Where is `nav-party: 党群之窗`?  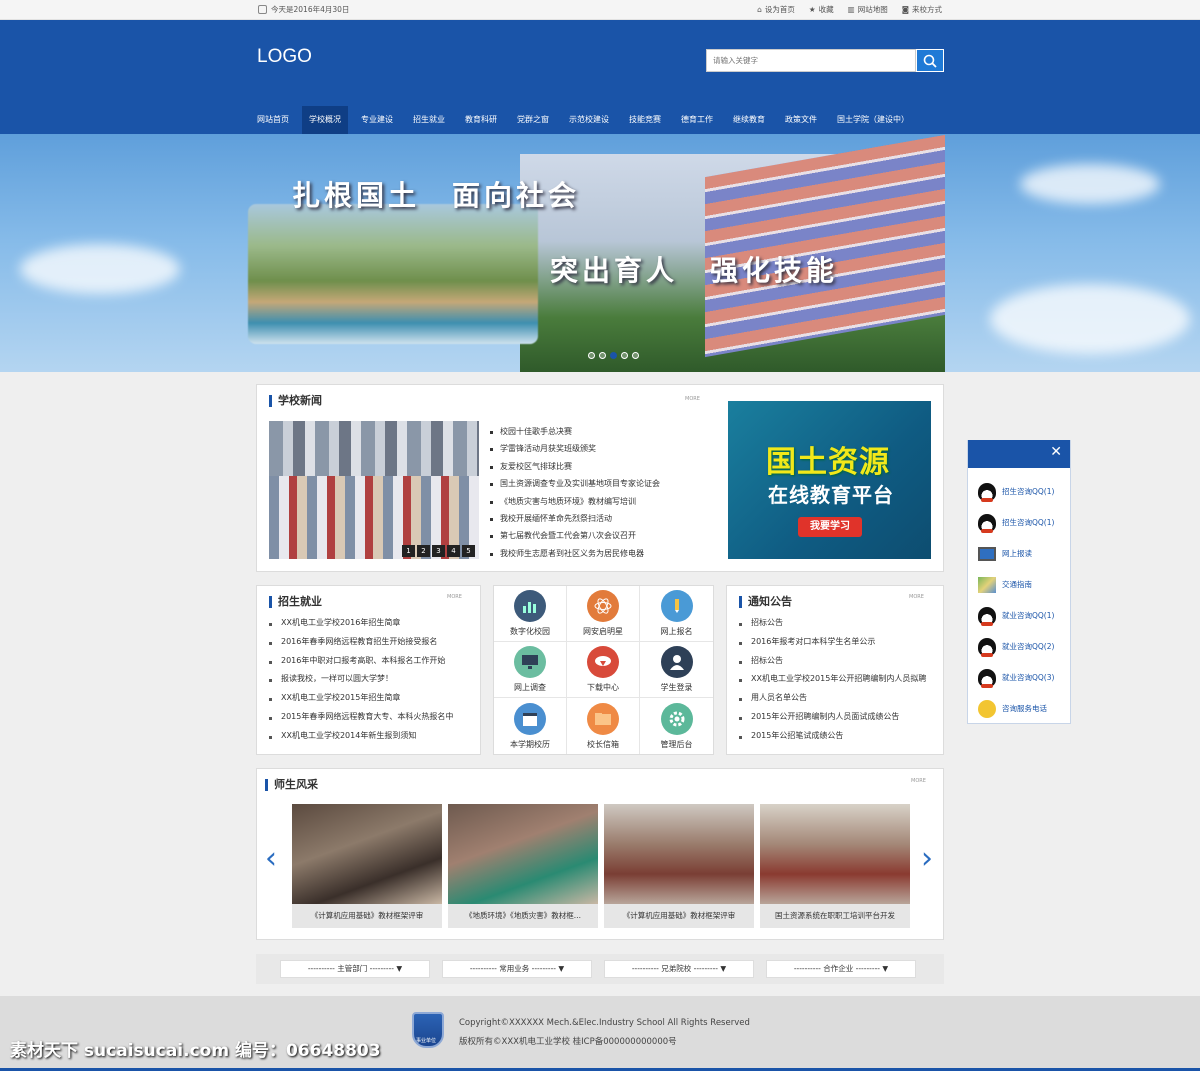 nav-party: 党群之窗 is located at coordinates (533, 120).